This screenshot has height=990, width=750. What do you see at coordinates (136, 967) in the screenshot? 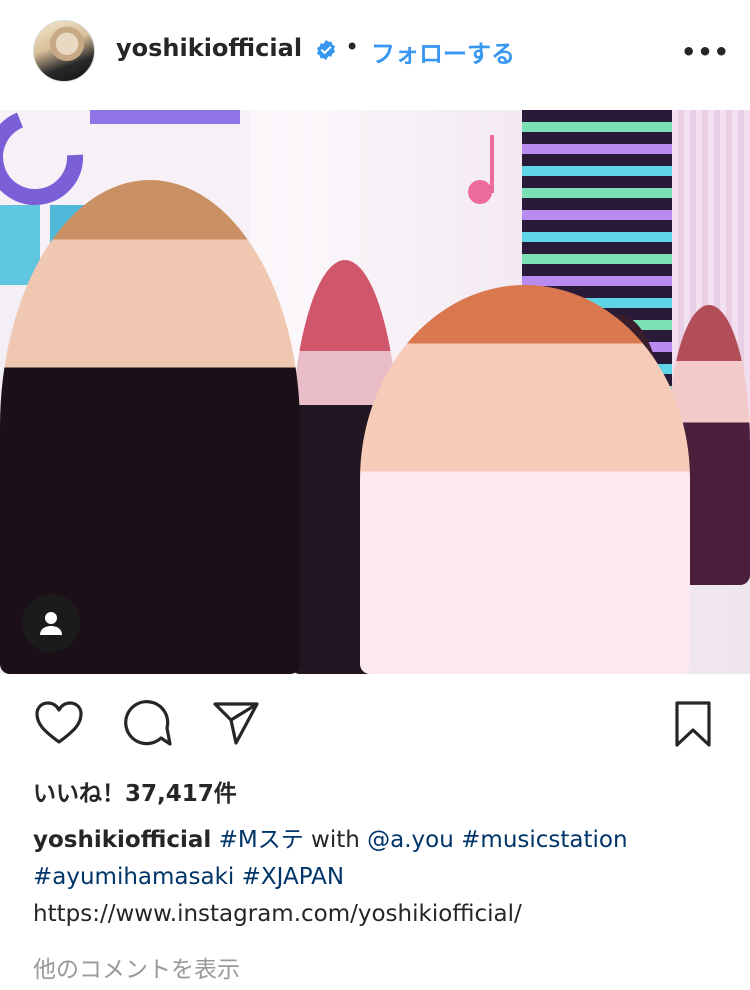
I see `view-comments-link: 他のコメントを表示` at bounding box center [136, 967].